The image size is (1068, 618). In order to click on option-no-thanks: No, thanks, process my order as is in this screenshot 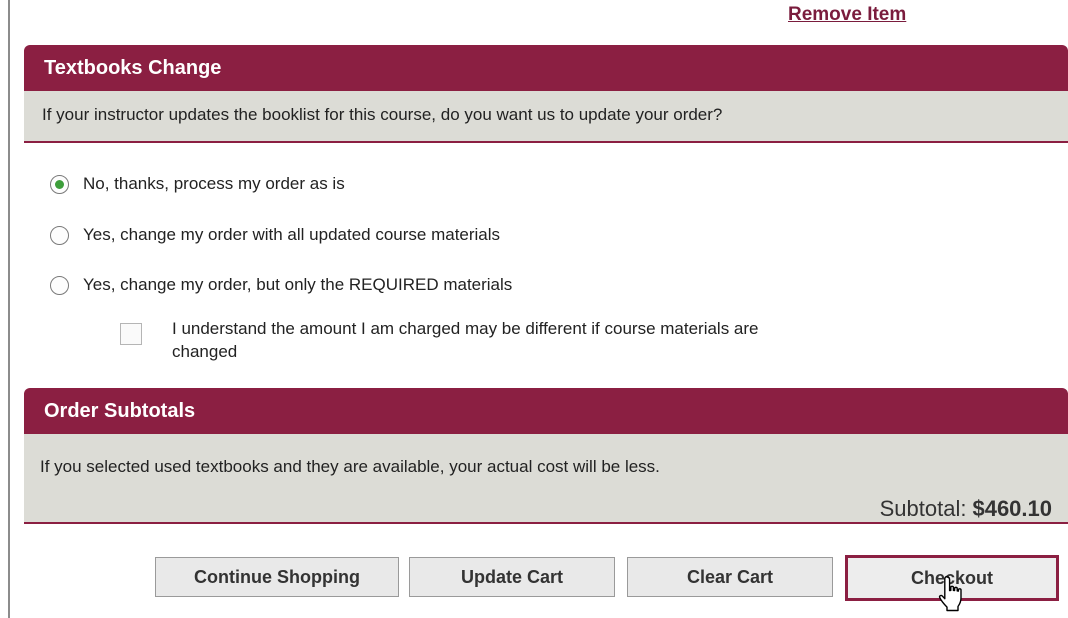, I will do `click(197, 184)`.